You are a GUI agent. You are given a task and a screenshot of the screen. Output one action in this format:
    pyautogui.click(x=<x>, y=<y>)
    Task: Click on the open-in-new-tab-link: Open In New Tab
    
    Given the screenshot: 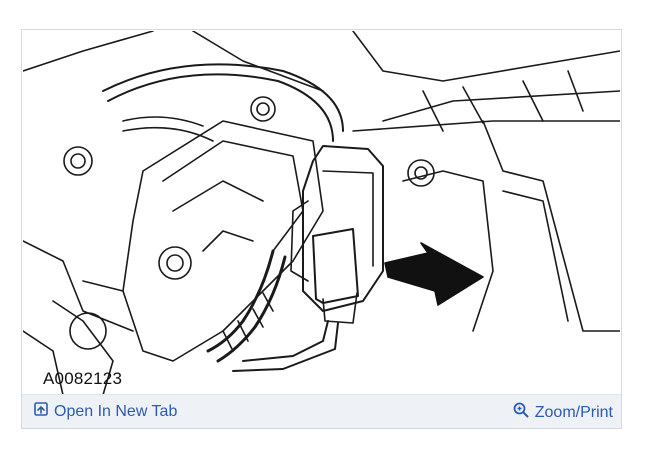 What is the action you would take?
    pyautogui.click(x=105, y=411)
    